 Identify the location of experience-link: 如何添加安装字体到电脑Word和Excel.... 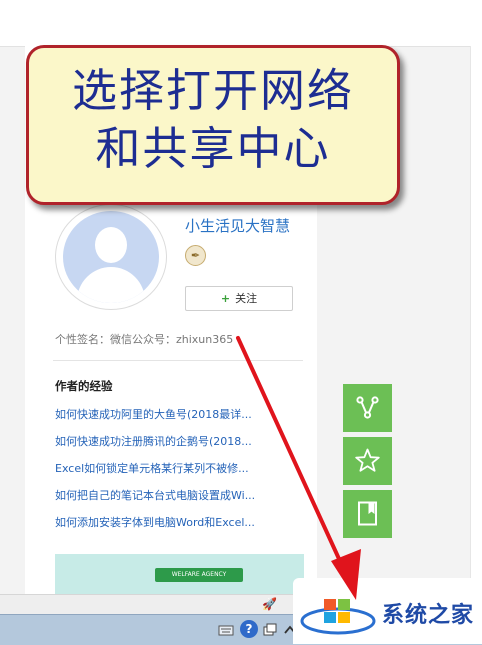
(155, 527).